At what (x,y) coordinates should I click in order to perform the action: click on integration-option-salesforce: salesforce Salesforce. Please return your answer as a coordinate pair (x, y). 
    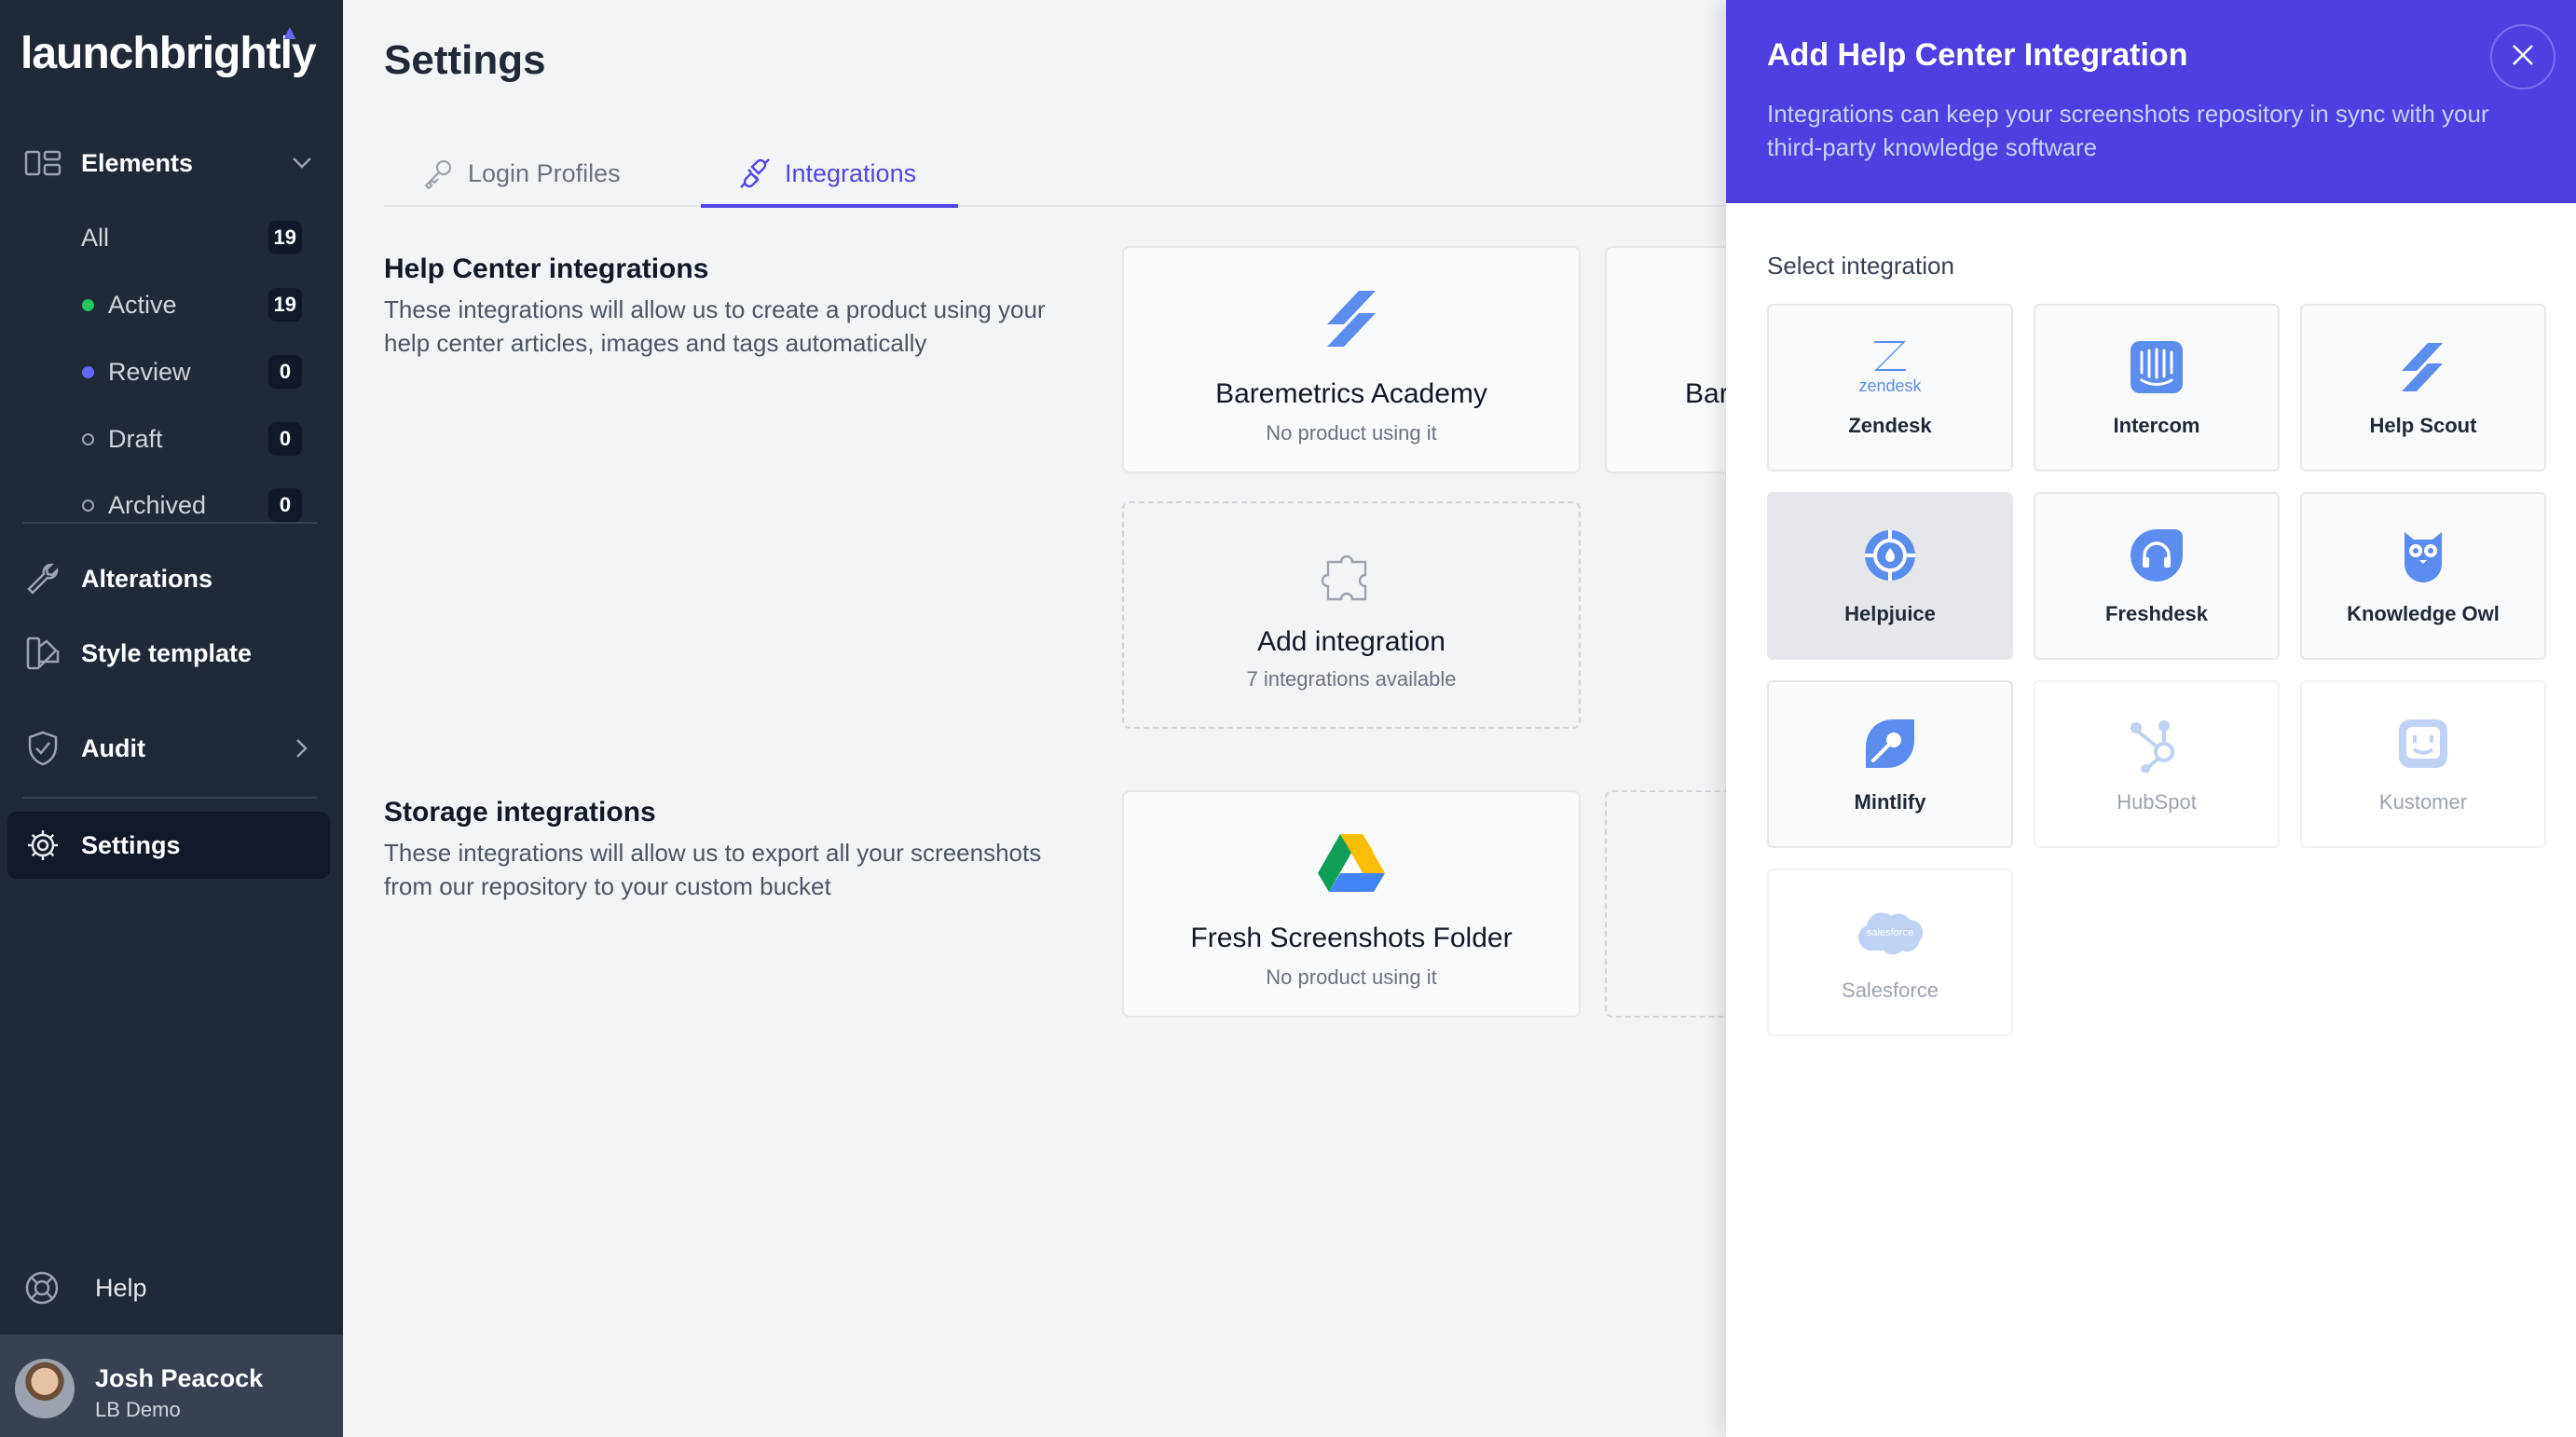
    Looking at the image, I should click on (1890, 953).